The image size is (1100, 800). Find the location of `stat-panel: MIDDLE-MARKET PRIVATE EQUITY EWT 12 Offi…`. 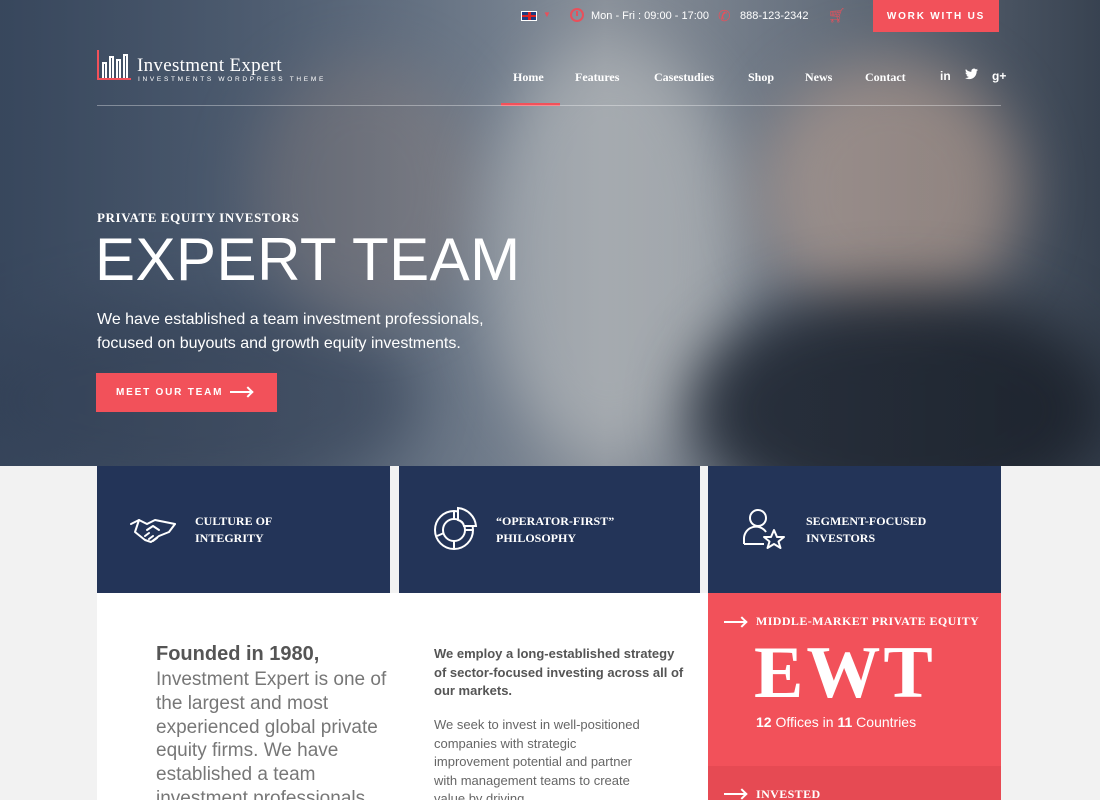

stat-panel: MIDDLE-MARKET PRIVATE EQUITY EWT 12 Offi… is located at coordinates (854, 696).